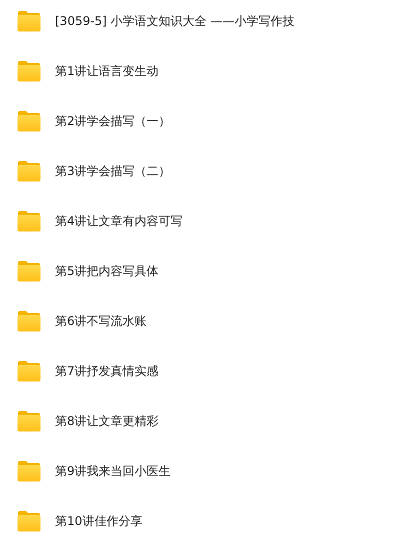  I want to click on folder-name: 第10讲佳作分享, so click(98, 521).